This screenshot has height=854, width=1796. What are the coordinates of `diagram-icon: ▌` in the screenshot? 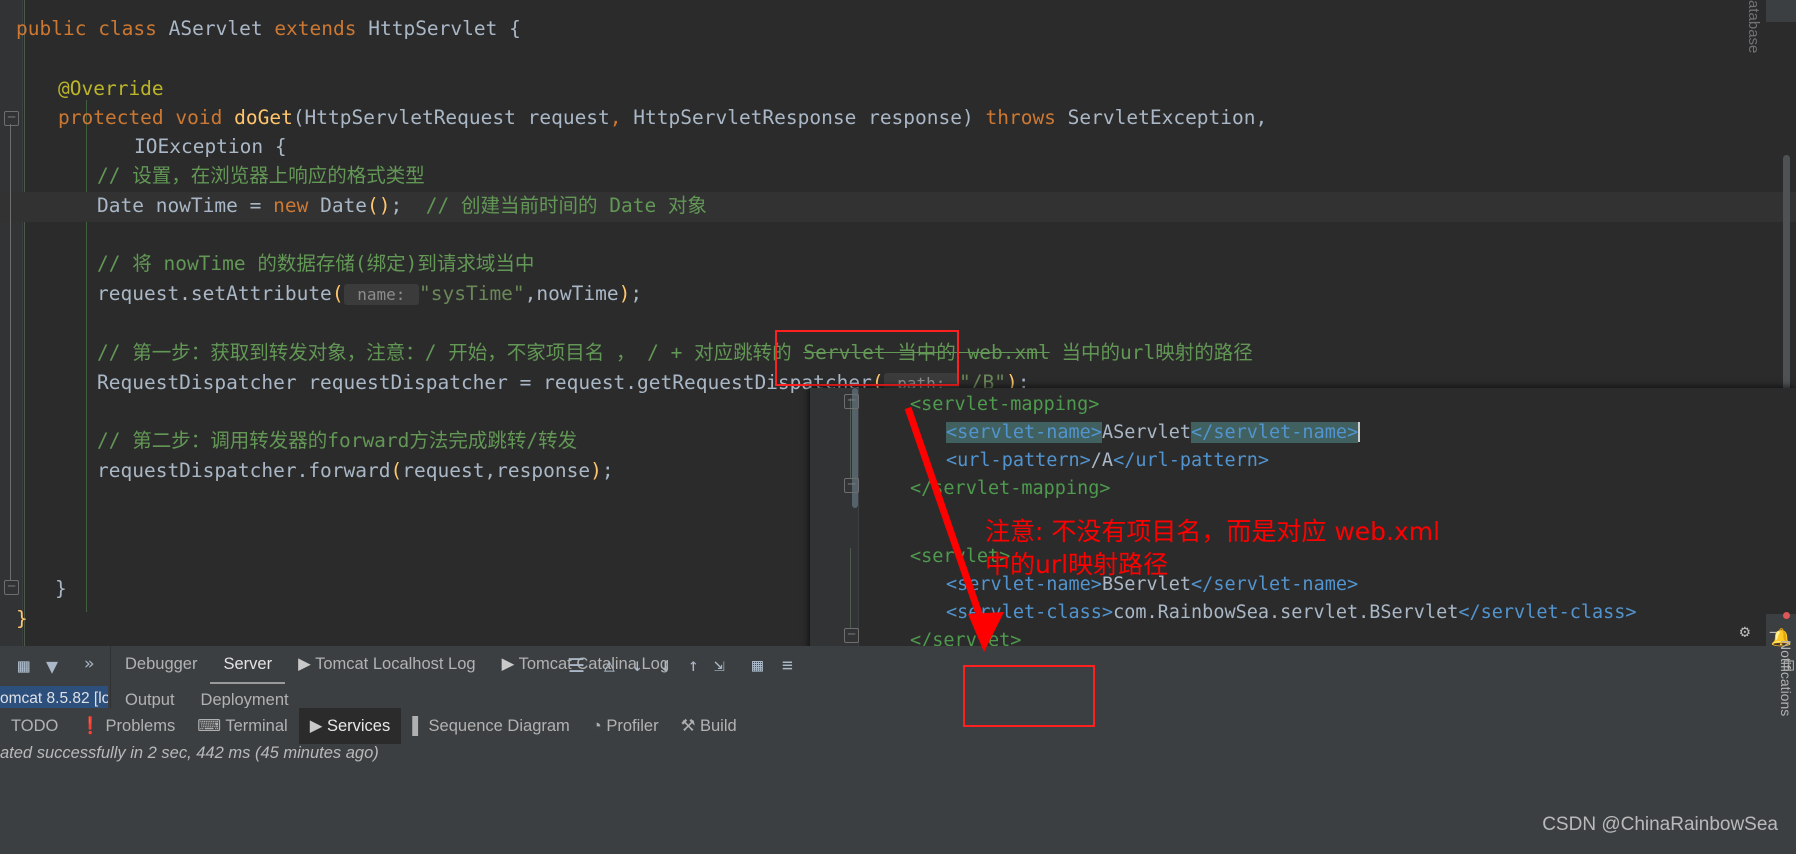 It's located at (420, 726).